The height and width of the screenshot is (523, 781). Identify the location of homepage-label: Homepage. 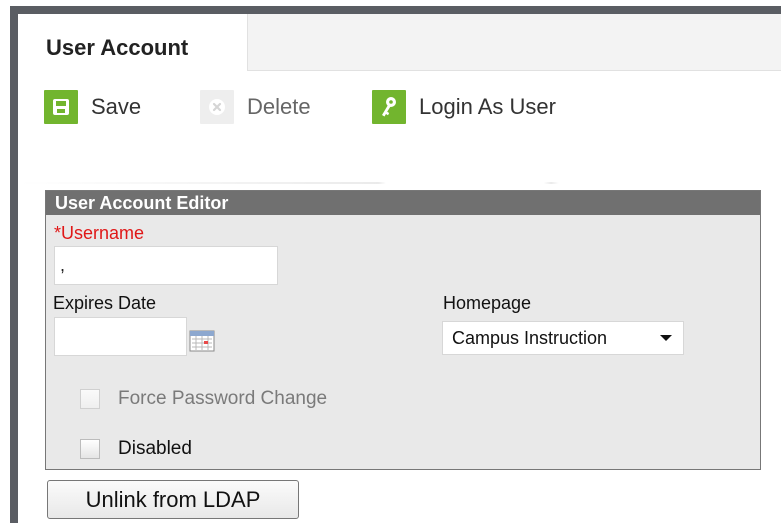
(487, 303).